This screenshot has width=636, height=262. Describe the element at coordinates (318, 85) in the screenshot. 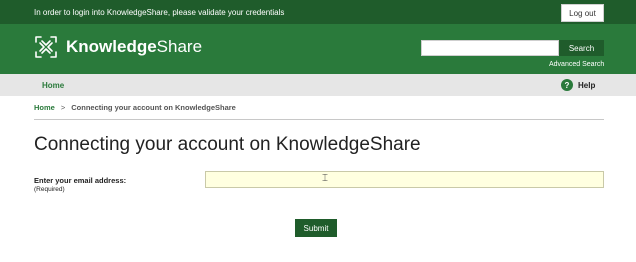

I see `main-nav-bar: Home ? Help` at that location.